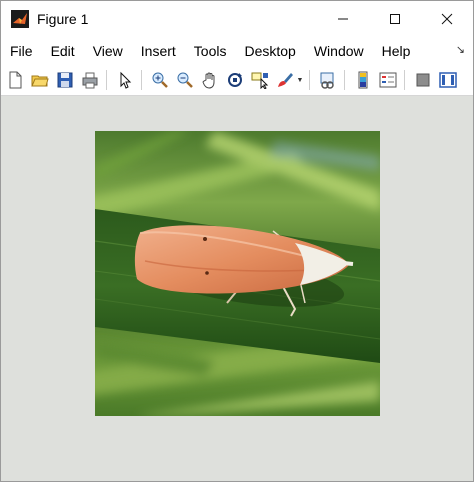 The width and height of the screenshot is (474, 482). What do you see at coordinates (21, 51) in the screenshot?
I see `menu-file: File` at bounding box center [21, 51].